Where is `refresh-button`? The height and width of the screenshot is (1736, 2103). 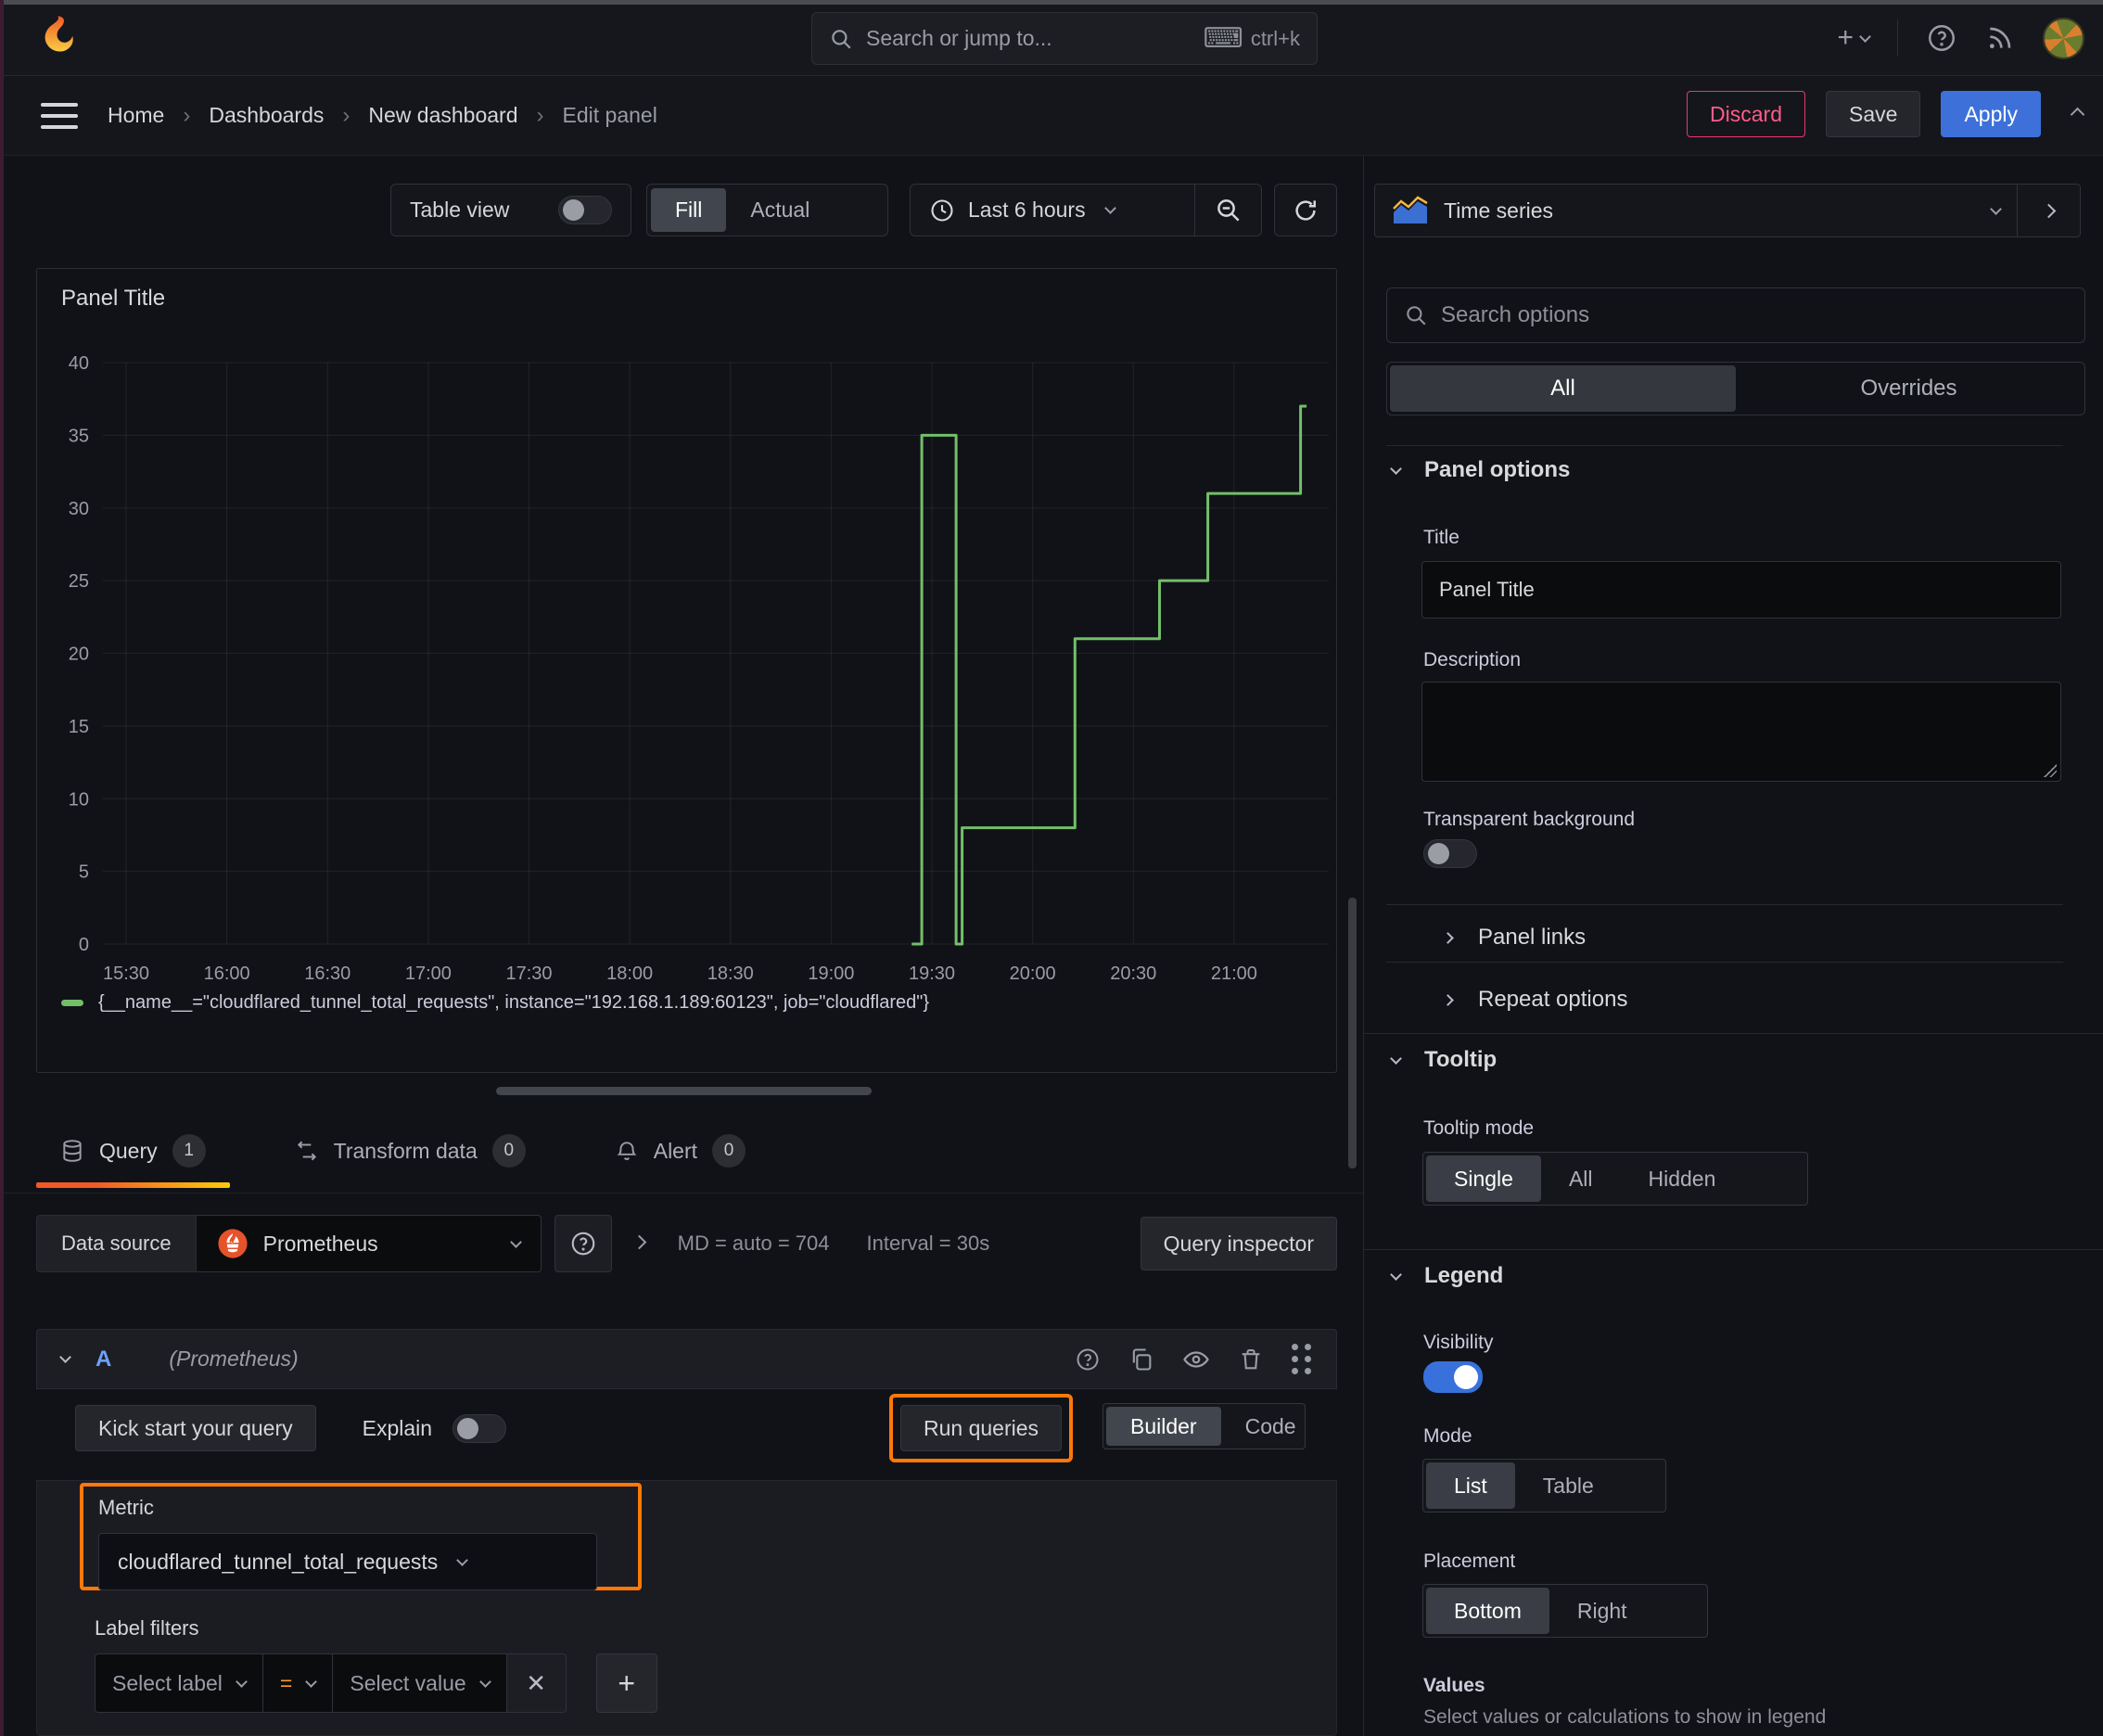 refresh-button is located at coordinates (1305, 210).